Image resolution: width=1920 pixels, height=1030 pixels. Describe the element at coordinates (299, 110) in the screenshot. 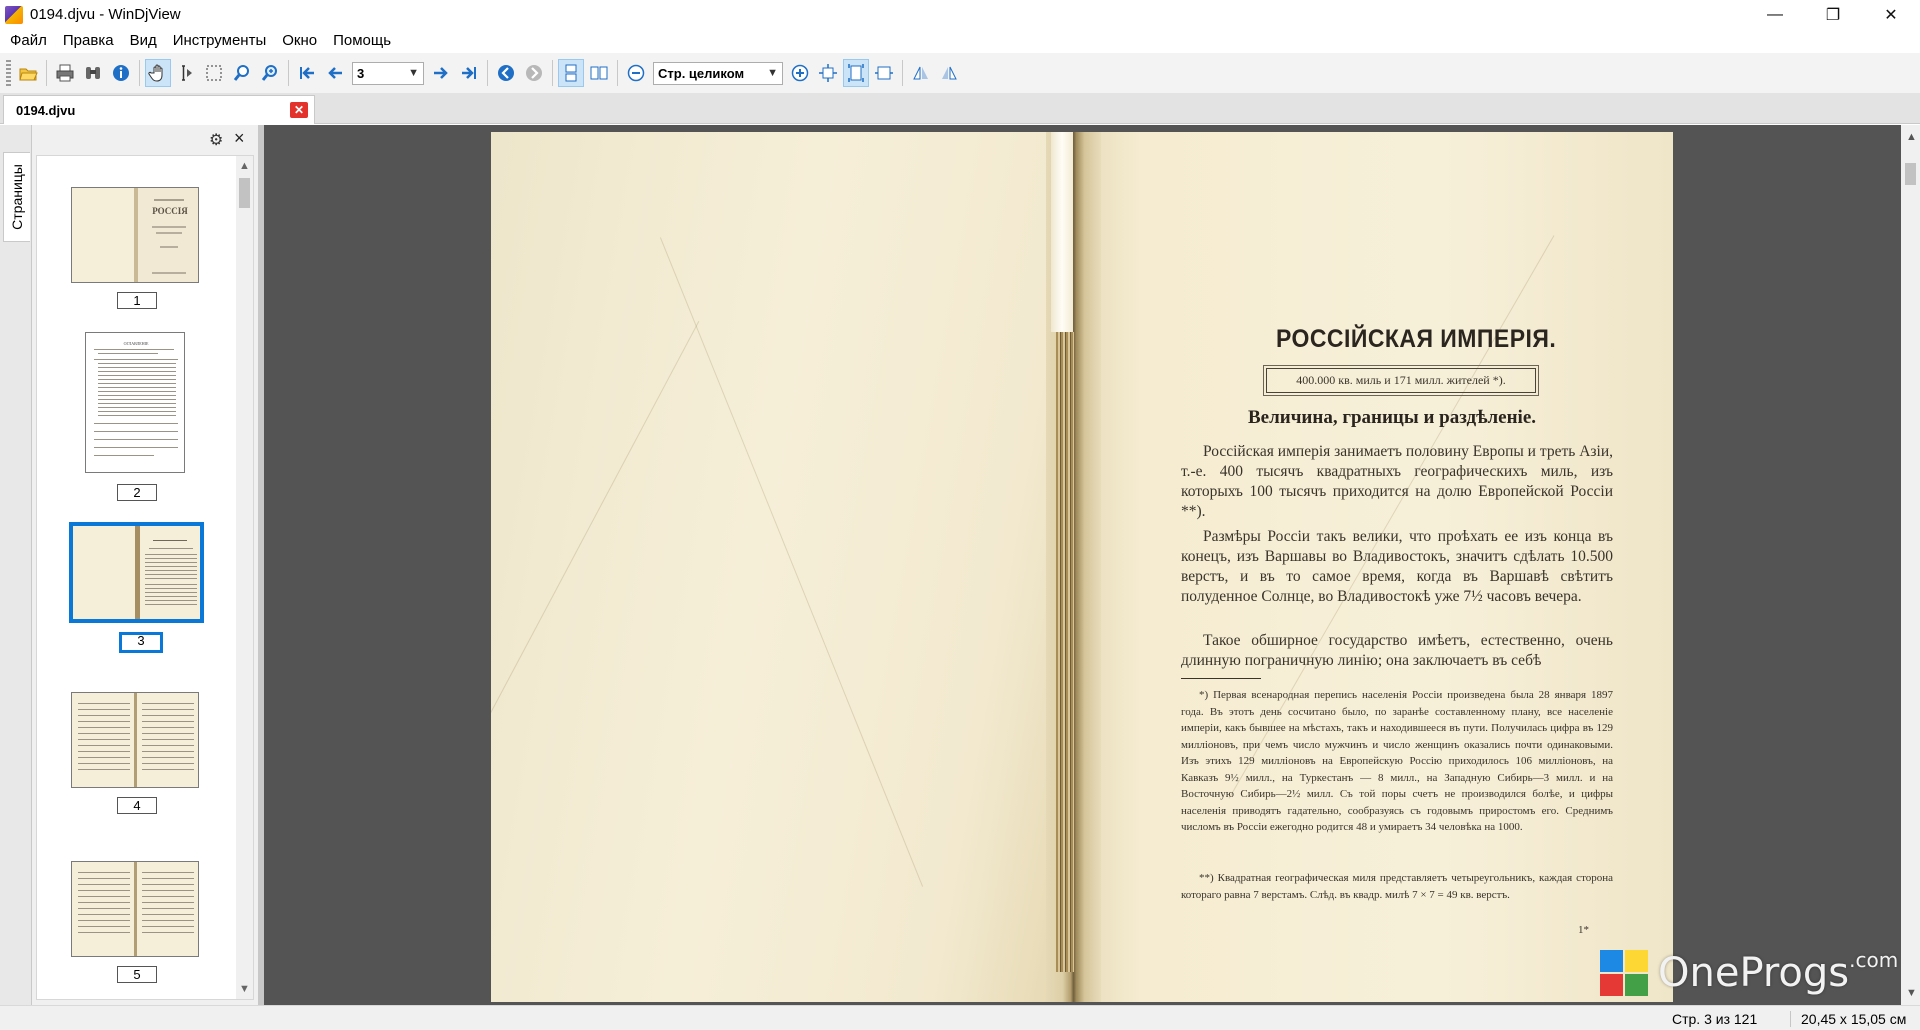

I see `close-tab-icon: ✕` at that location.